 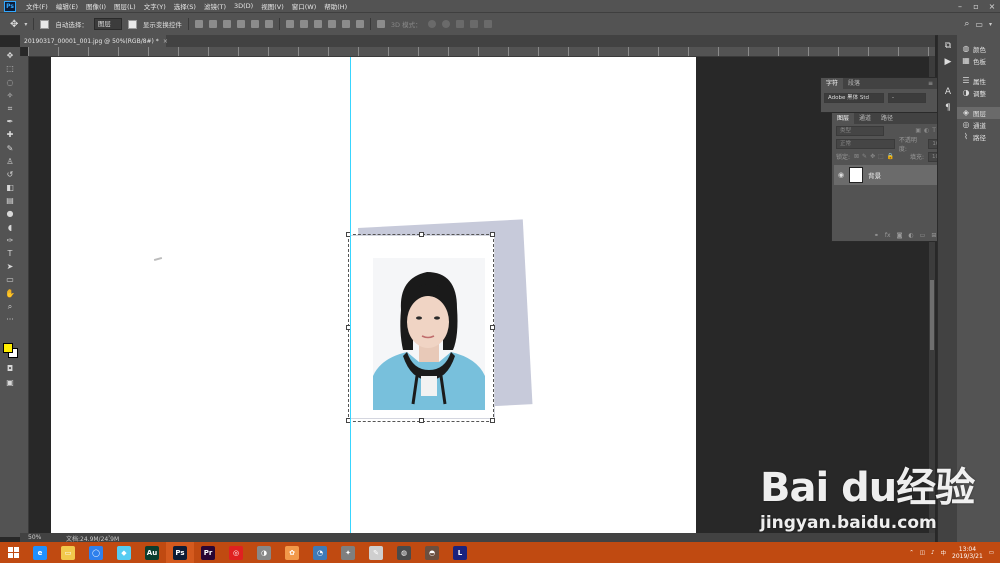 What do you see at coordinates (967, 553) in the screenshot?
I see `clock: 13:04 2019/3/21` at bounding box center [967, 553].